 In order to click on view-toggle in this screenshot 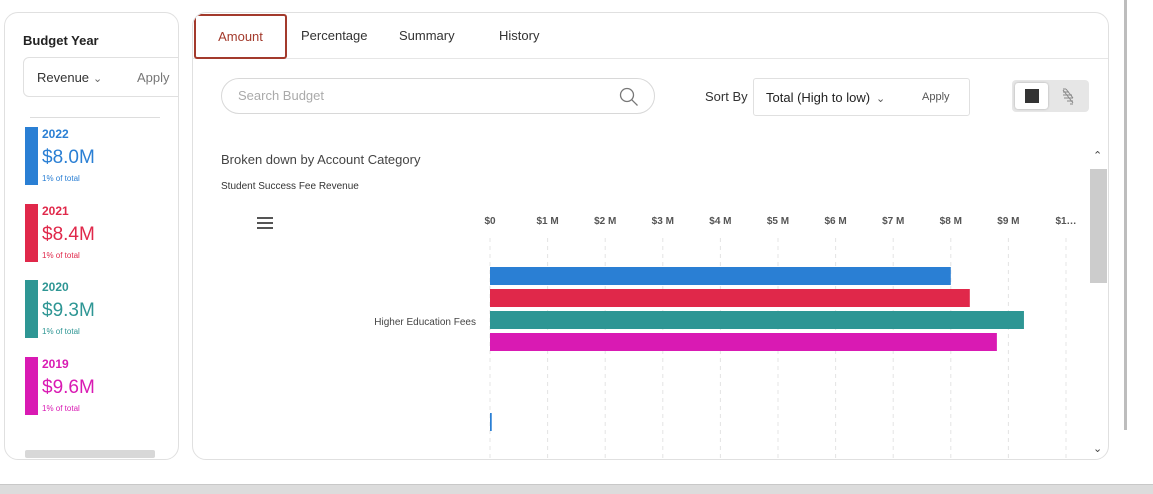, I will do `click(1050, 96)`.